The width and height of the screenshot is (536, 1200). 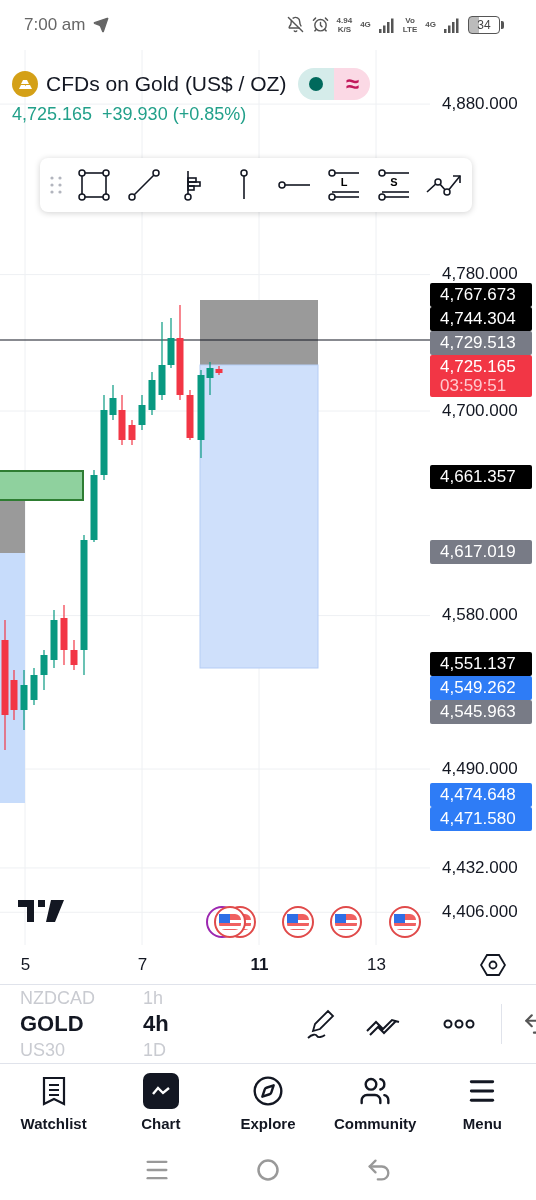 I want to click on price-tick: 4,700.000, so click(x=480, y=410).